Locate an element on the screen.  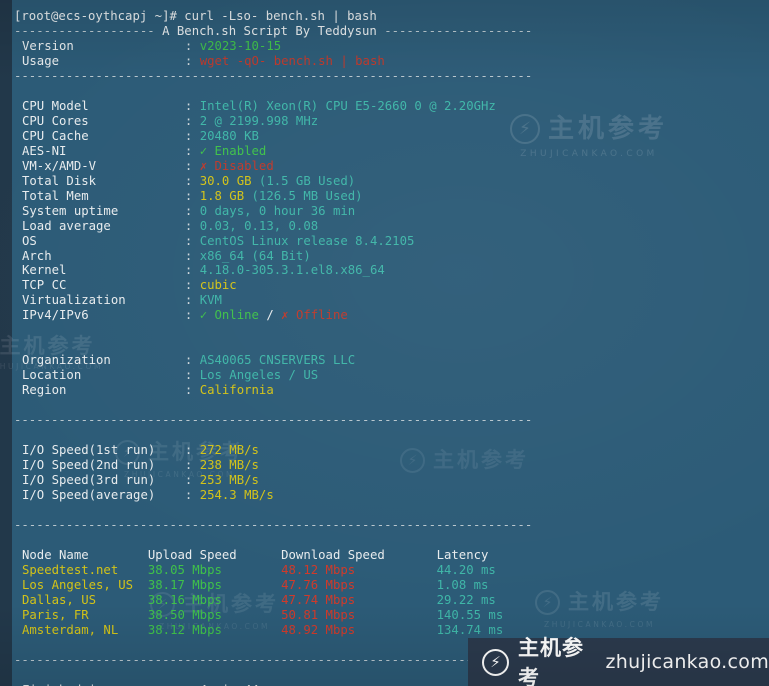
io-value: 253 MB/s is located at coordinates (229, 480).